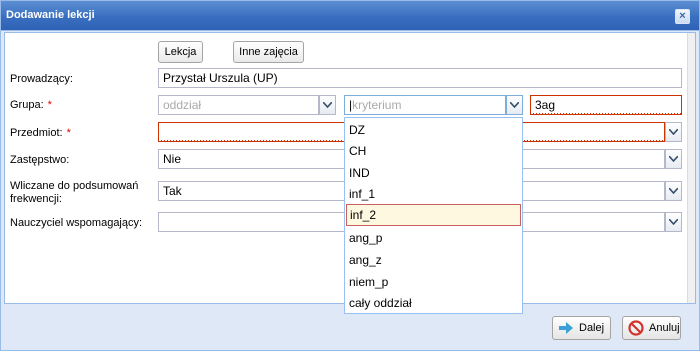  What do you see at coordinates (40, 160) in the screenshot?
I see `zastepstwo-label: Zastępstwo:` at bounding box center [40, 160].